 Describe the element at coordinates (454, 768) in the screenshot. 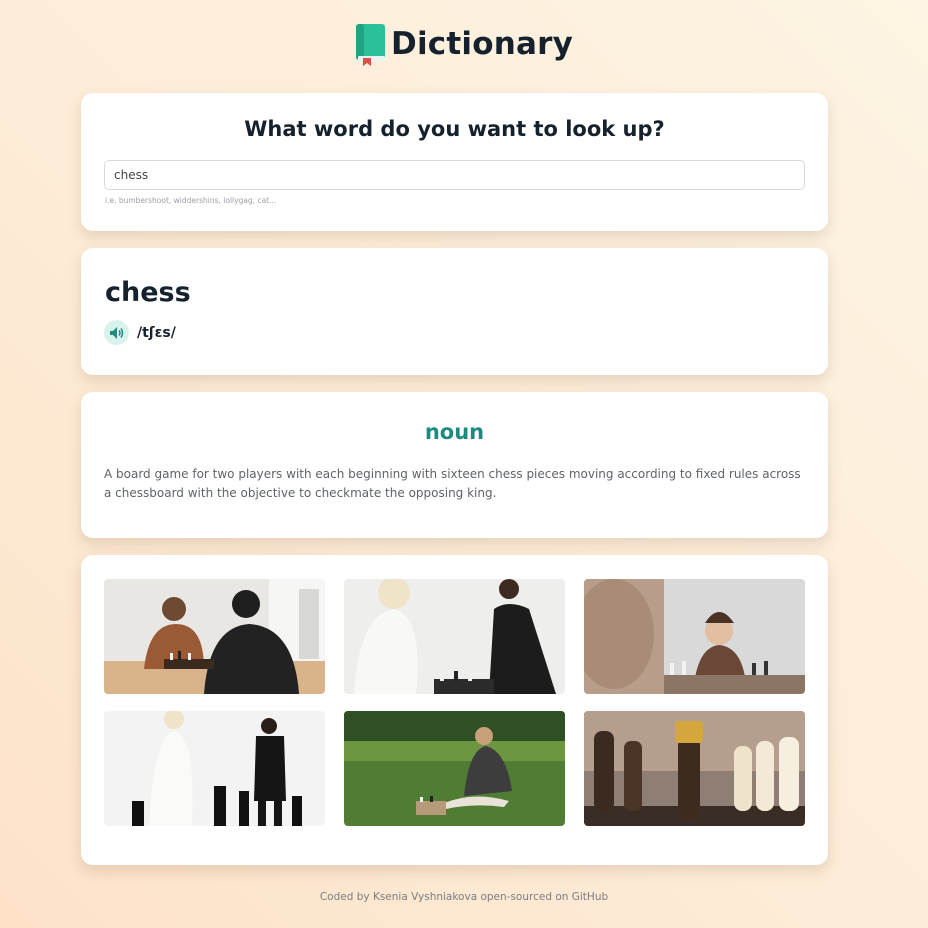

I see `photo-grass-chess` at that location.